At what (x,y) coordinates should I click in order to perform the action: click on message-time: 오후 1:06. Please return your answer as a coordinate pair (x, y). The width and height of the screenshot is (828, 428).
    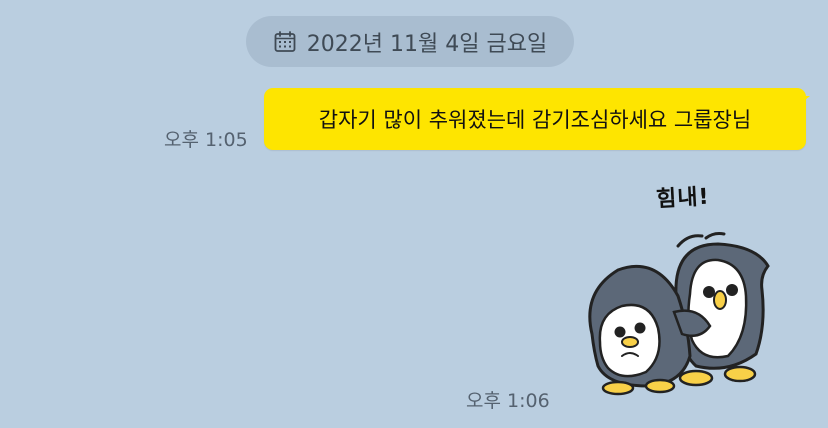
    Looking at the image, I should click on (508, 401).